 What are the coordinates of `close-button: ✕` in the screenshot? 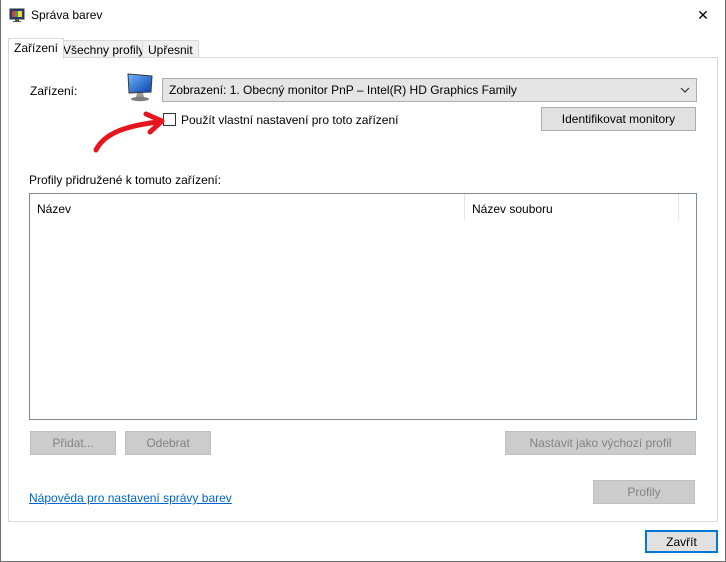 It's located at (703, 15).